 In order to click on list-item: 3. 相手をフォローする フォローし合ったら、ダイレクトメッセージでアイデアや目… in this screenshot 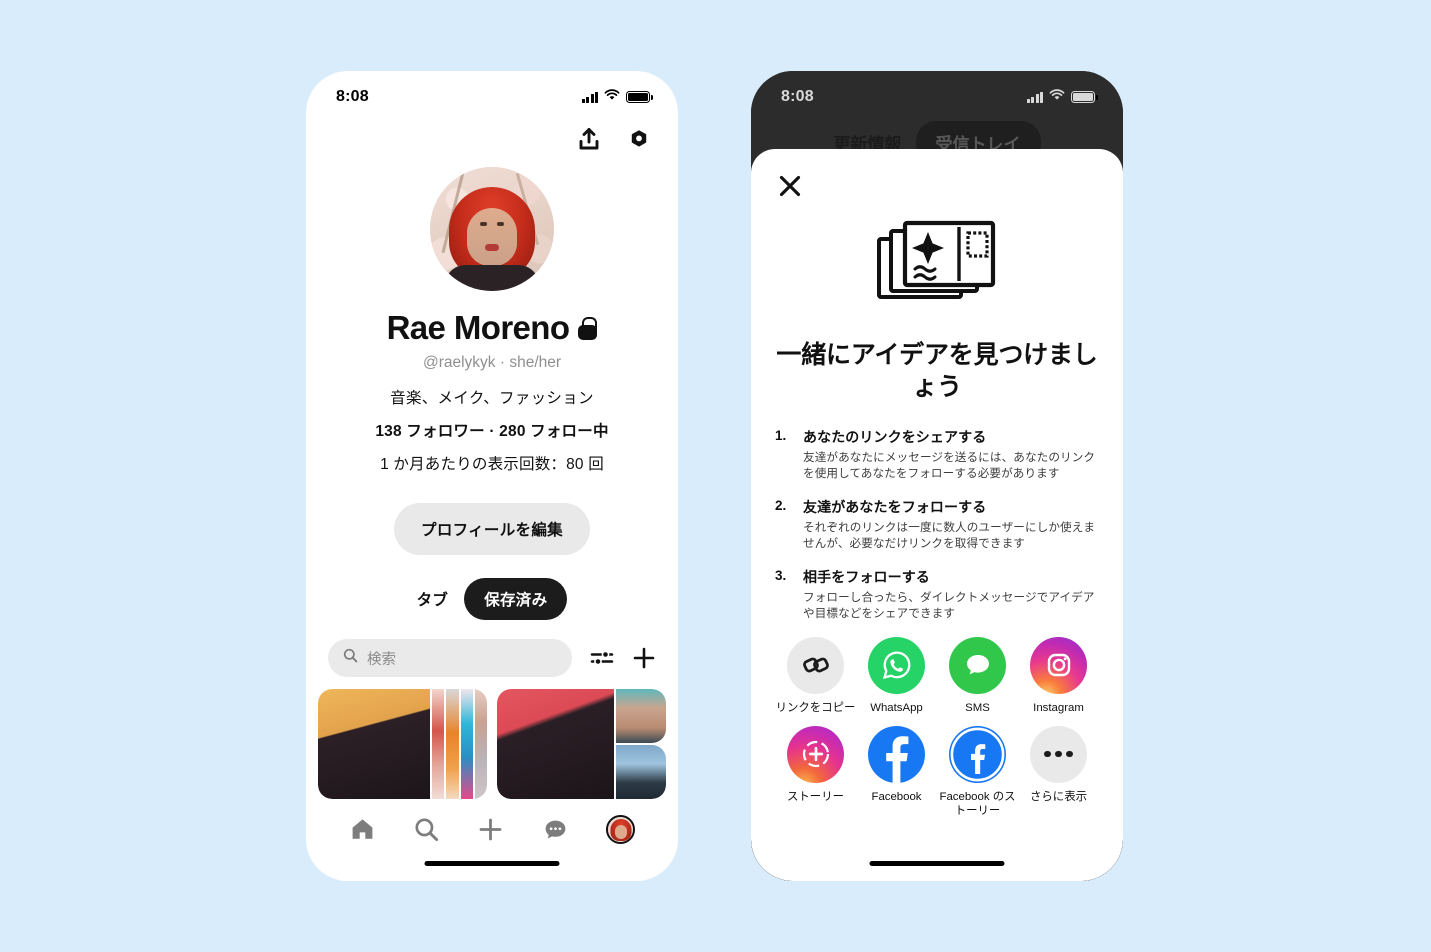, I will do `click(937, 595)`.